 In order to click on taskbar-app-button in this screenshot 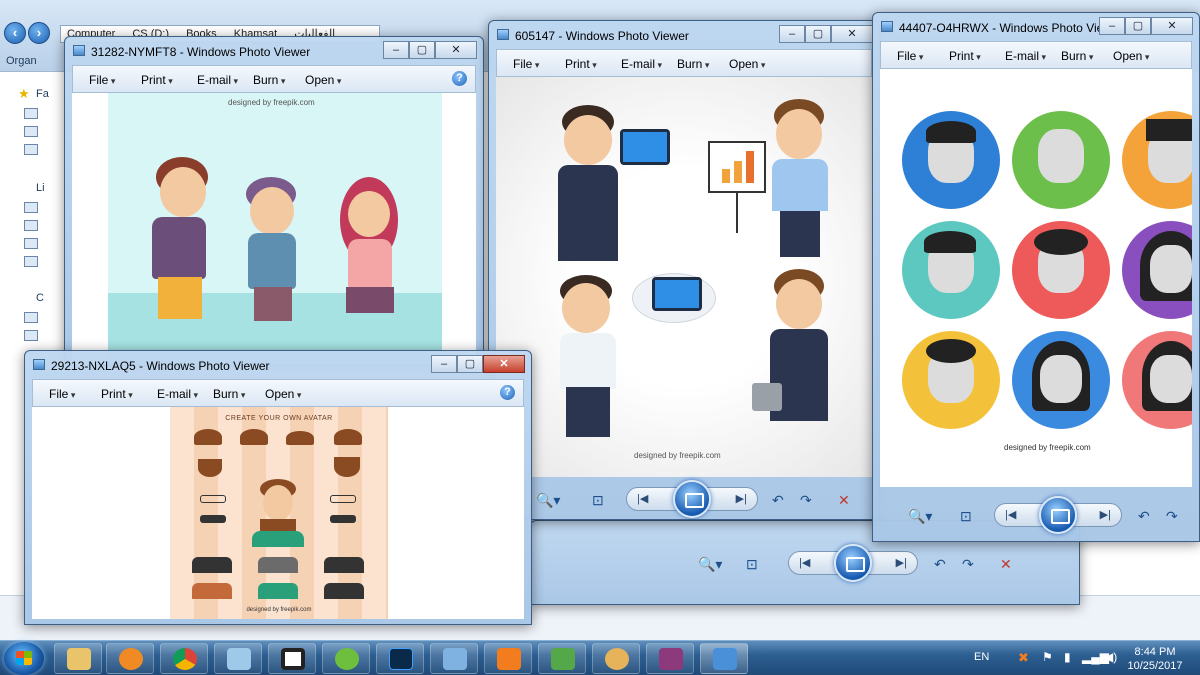, I will do `click(292, 658)`.